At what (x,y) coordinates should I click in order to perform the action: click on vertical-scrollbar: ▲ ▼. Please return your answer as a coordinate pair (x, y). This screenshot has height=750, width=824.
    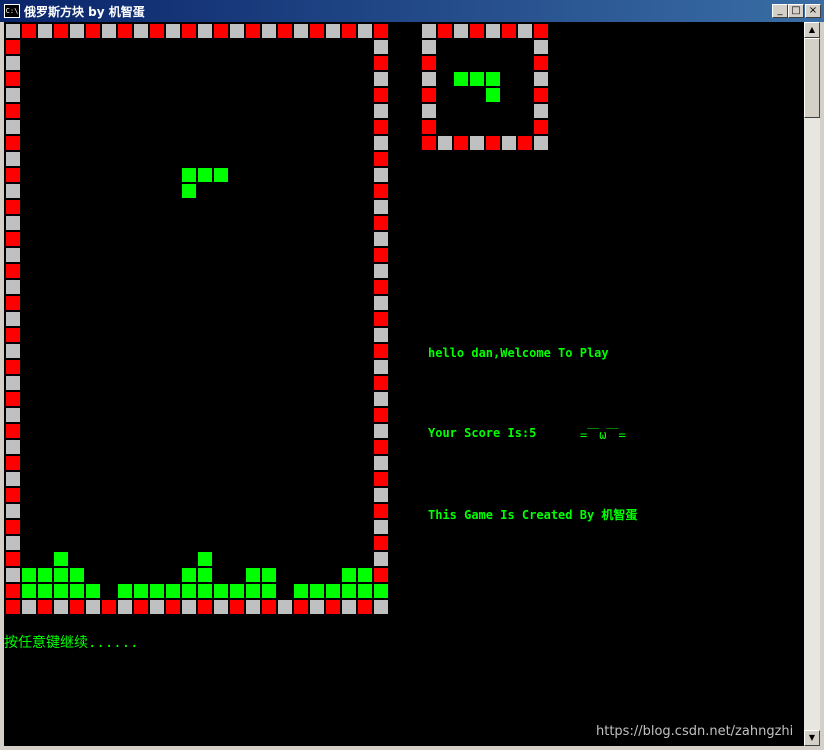
    Looking at the image, I should click on (812, 384).